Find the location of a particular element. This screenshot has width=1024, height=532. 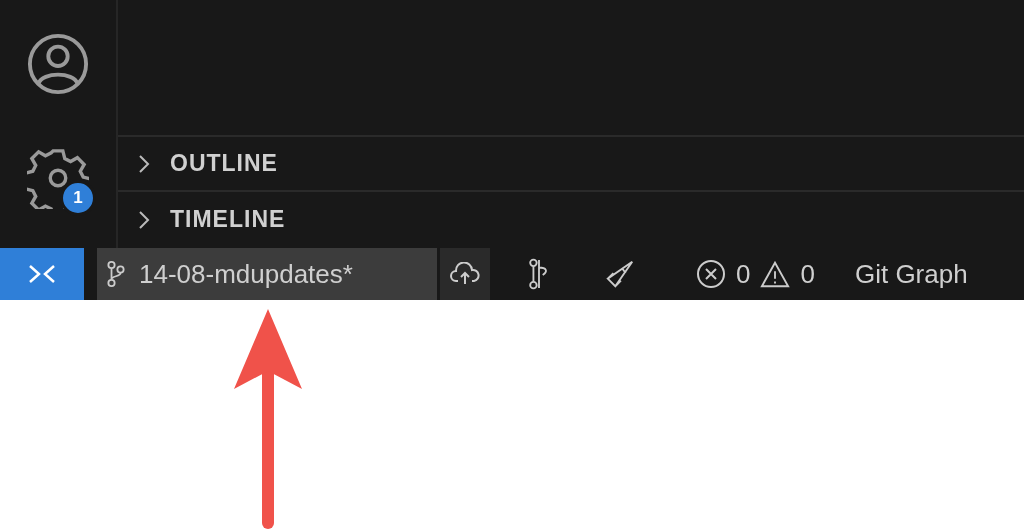

branch-icon is located at coordinates (116, 274).